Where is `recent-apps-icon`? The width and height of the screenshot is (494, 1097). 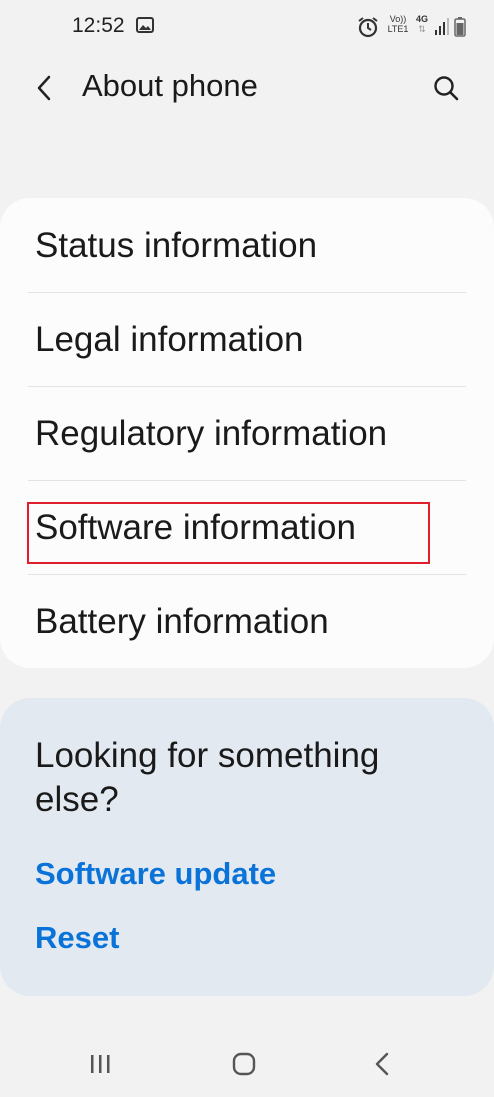 recent-apps-icon is located at coordinates (100, 1063).